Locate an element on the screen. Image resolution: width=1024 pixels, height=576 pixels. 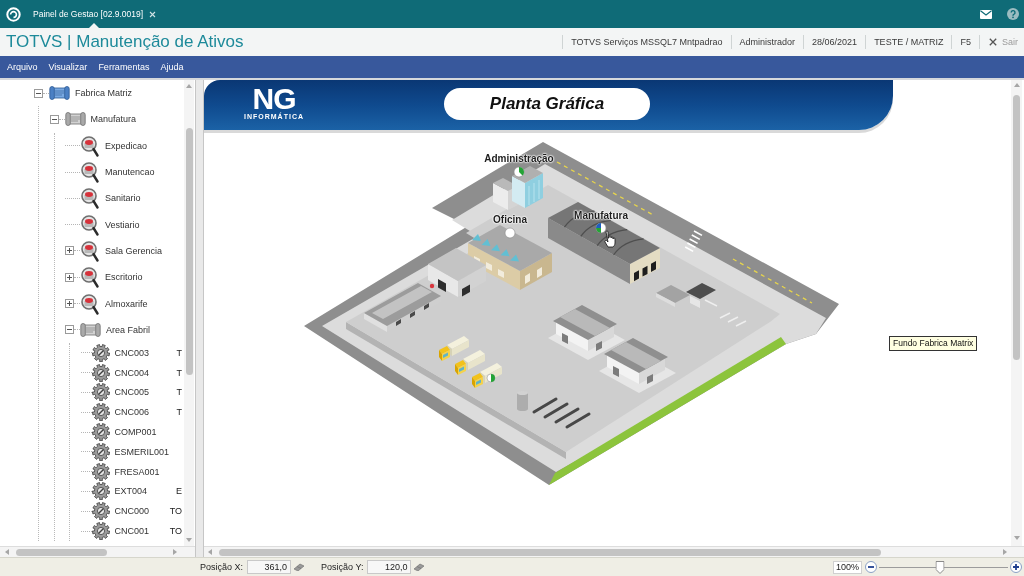
zoom-slider is located at coordinates (943, 567).